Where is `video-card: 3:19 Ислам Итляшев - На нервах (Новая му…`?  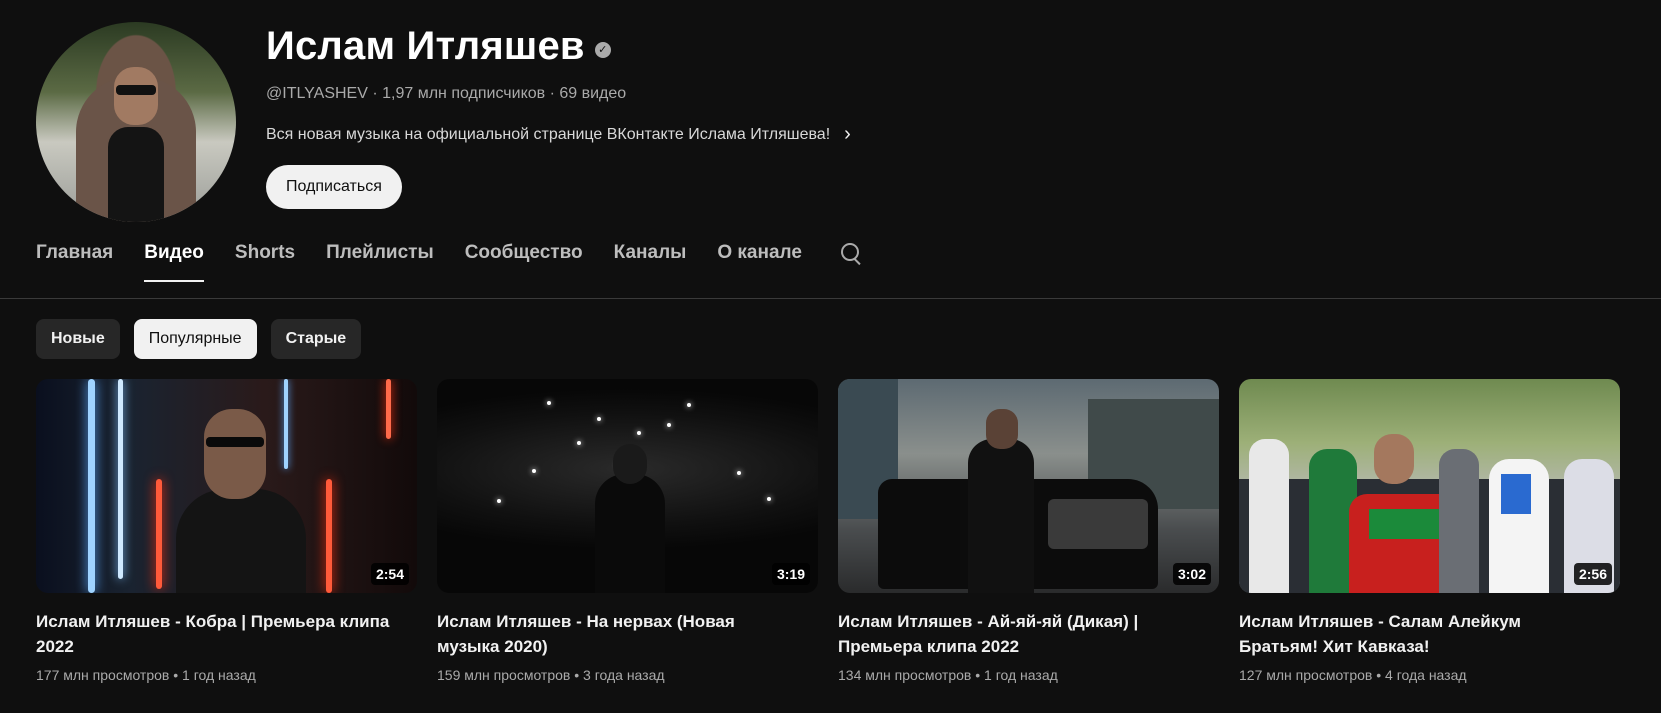 video-card: 3:19 Ислам Итляшев - На нервах (Новая му… is located at coordinates (627, 531).